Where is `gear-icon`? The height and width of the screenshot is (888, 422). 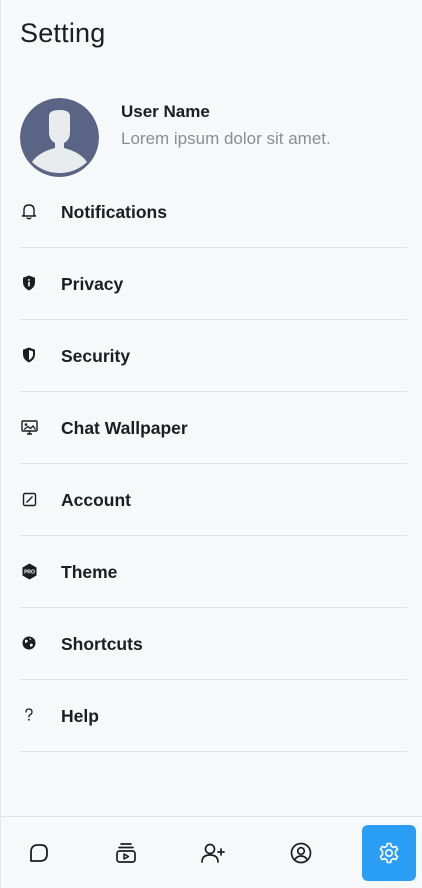 gear-icon is located at coordinates (389, 853).